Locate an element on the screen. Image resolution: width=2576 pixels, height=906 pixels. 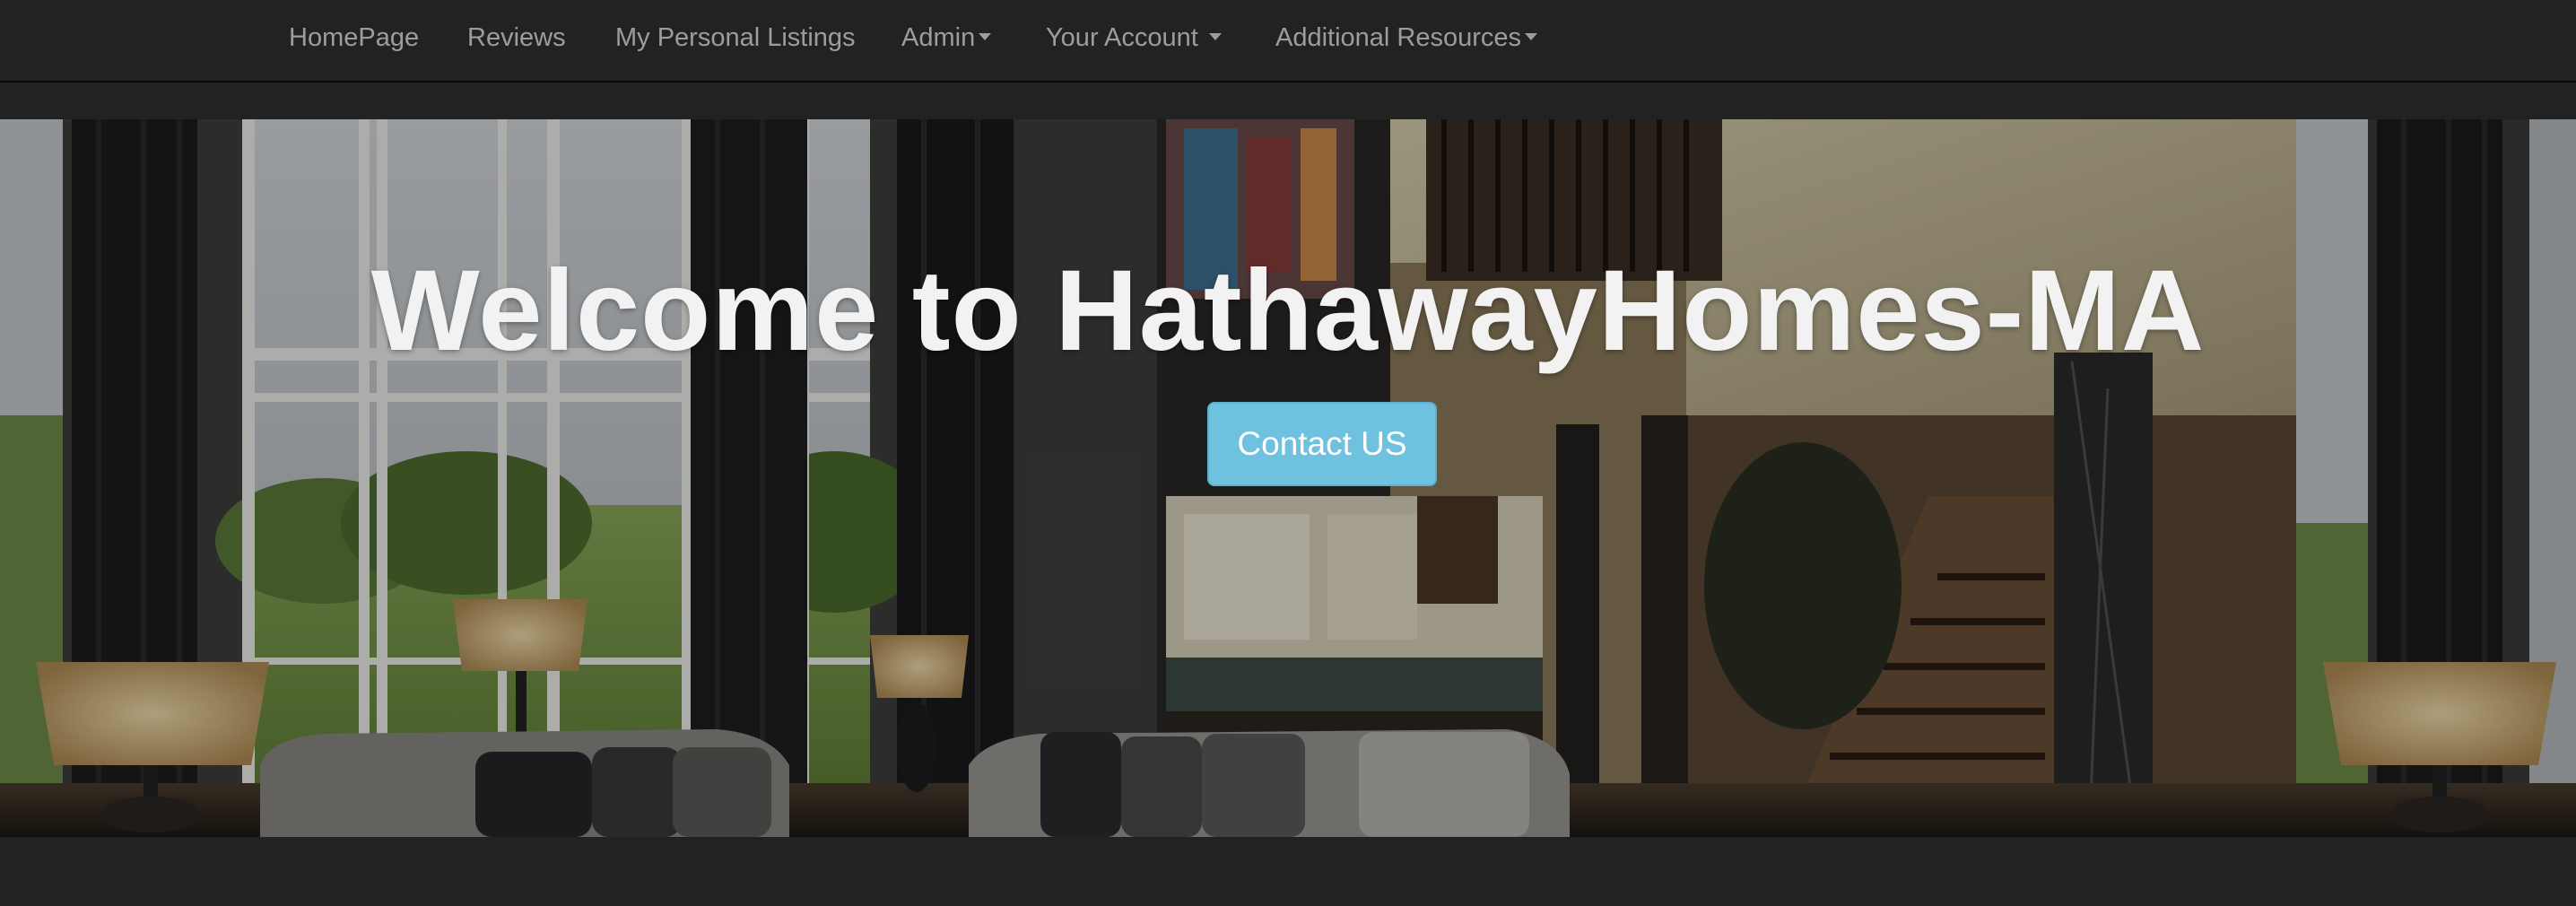
nav-item-homepage: HomePage is located at coordinates (354, 37).